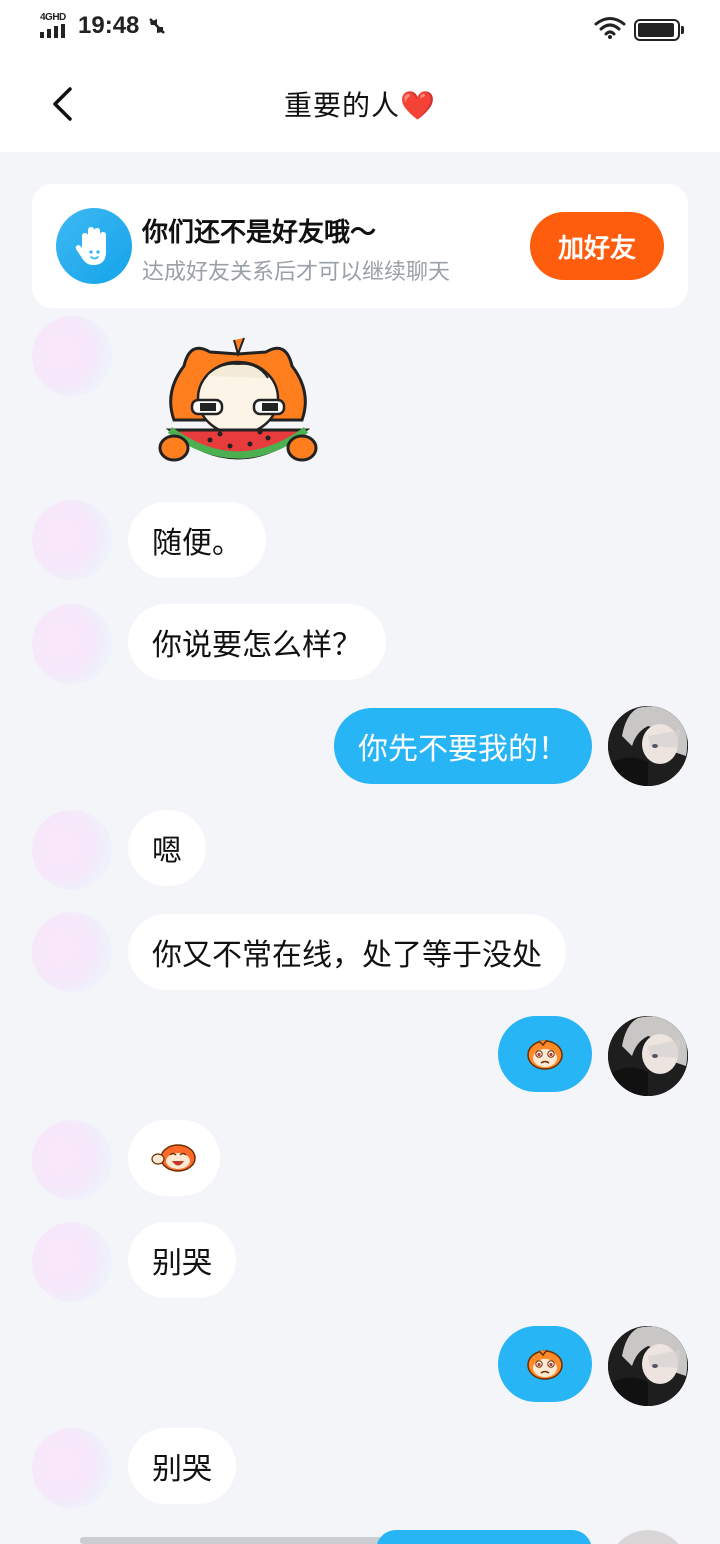 This screenshot has width=720, height=1544. What do you see at coordinates (197, 540) in the screenshot?
I see `message-bubble: 随便。` at bounding box center [197, 540].